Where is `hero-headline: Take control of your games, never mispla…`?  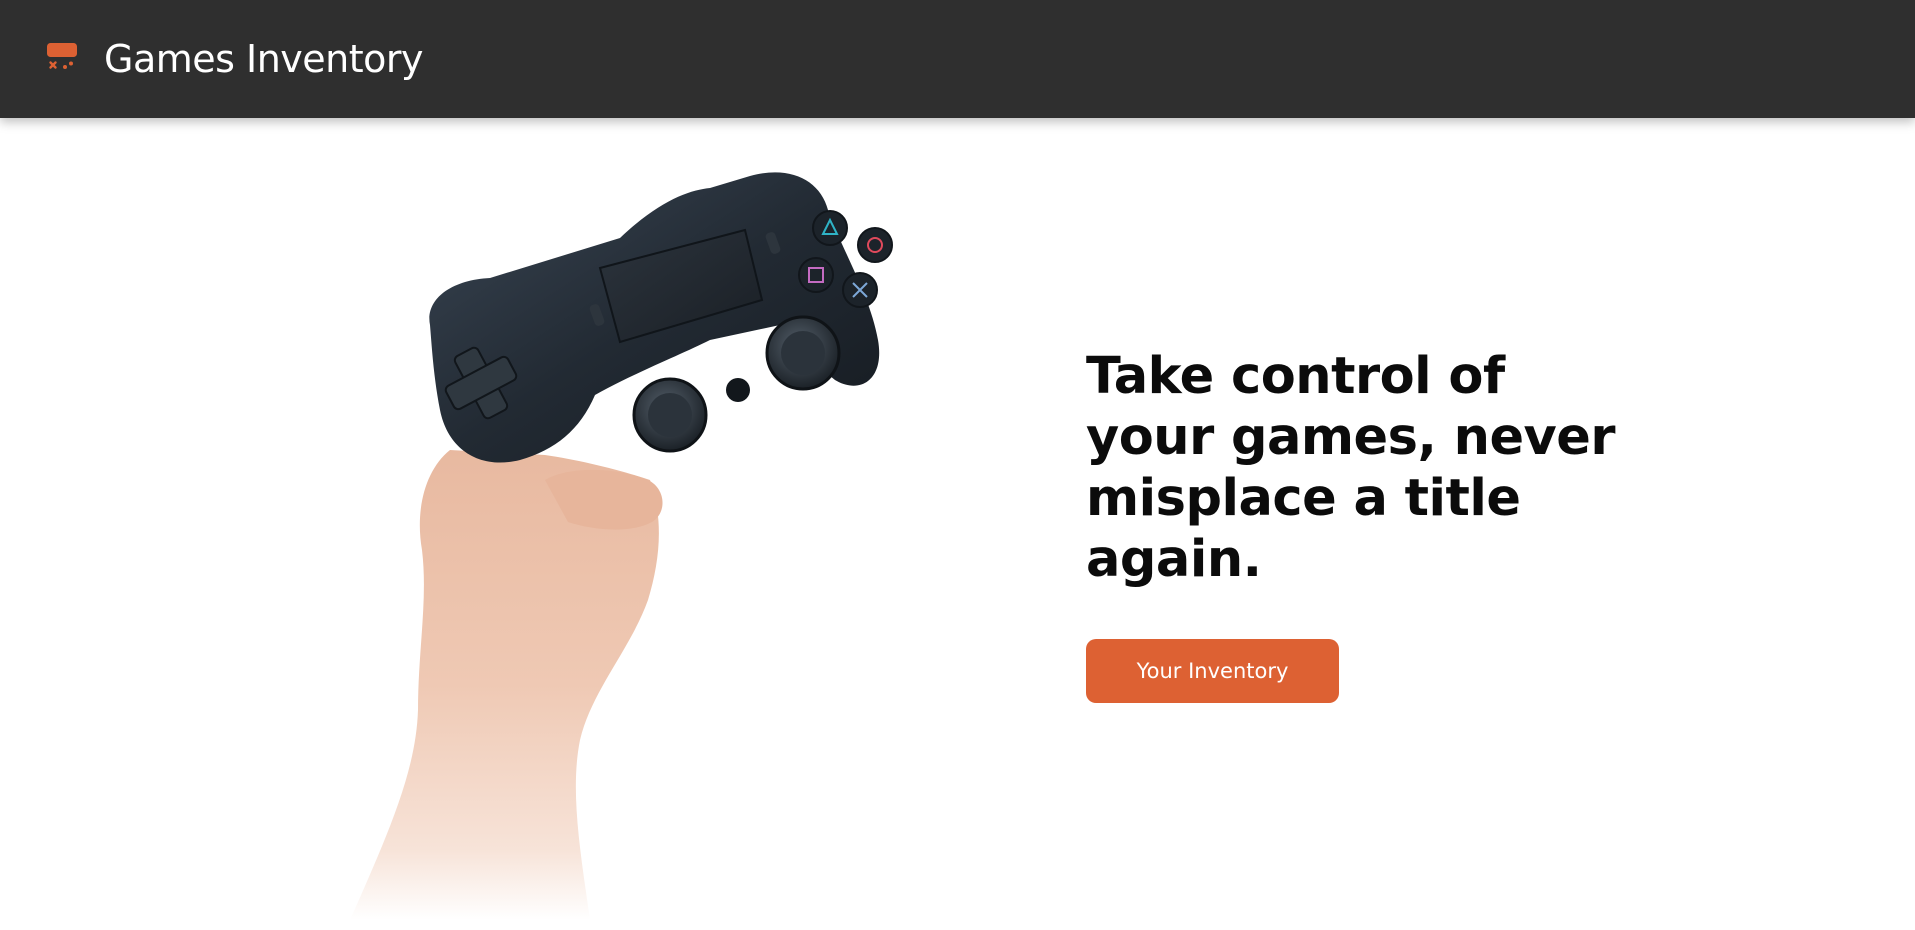
hero-headline: Take control of your games, never mispla… is located at coordinates (1351, 468).